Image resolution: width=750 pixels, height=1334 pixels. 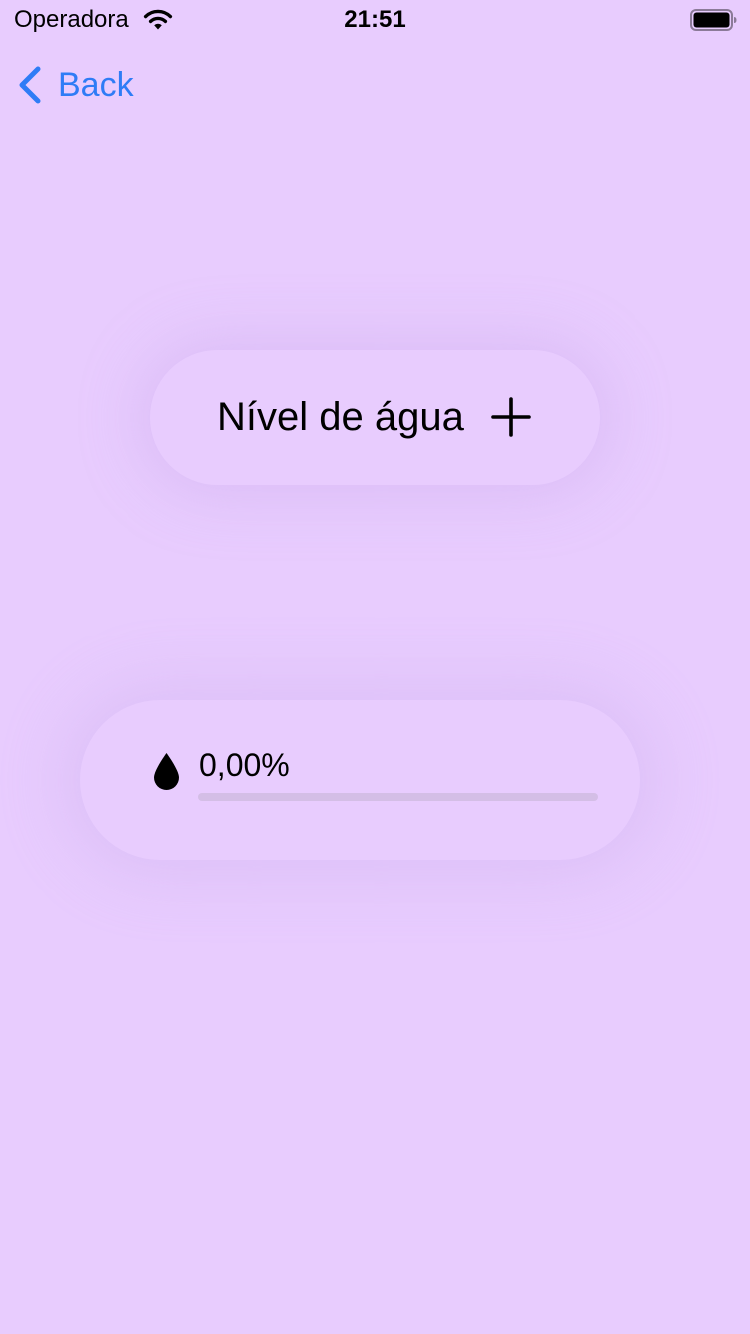 I want to click on back-button: Back, so click(x=74, y=85).